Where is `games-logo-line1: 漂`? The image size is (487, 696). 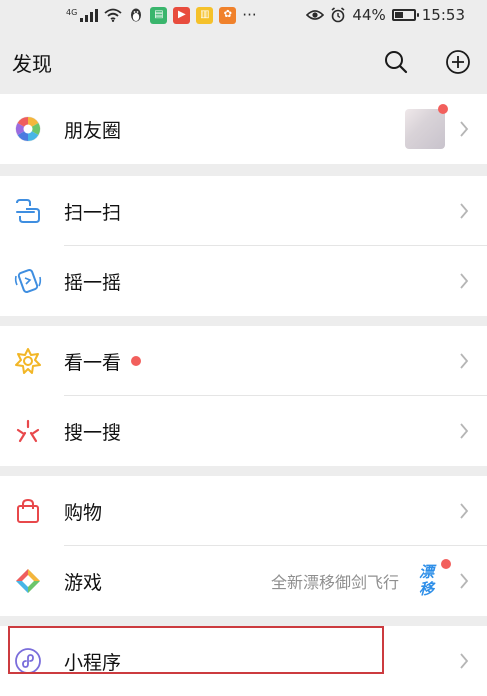 games-logo-line1: 漂 is located at coordinates (426, 572).